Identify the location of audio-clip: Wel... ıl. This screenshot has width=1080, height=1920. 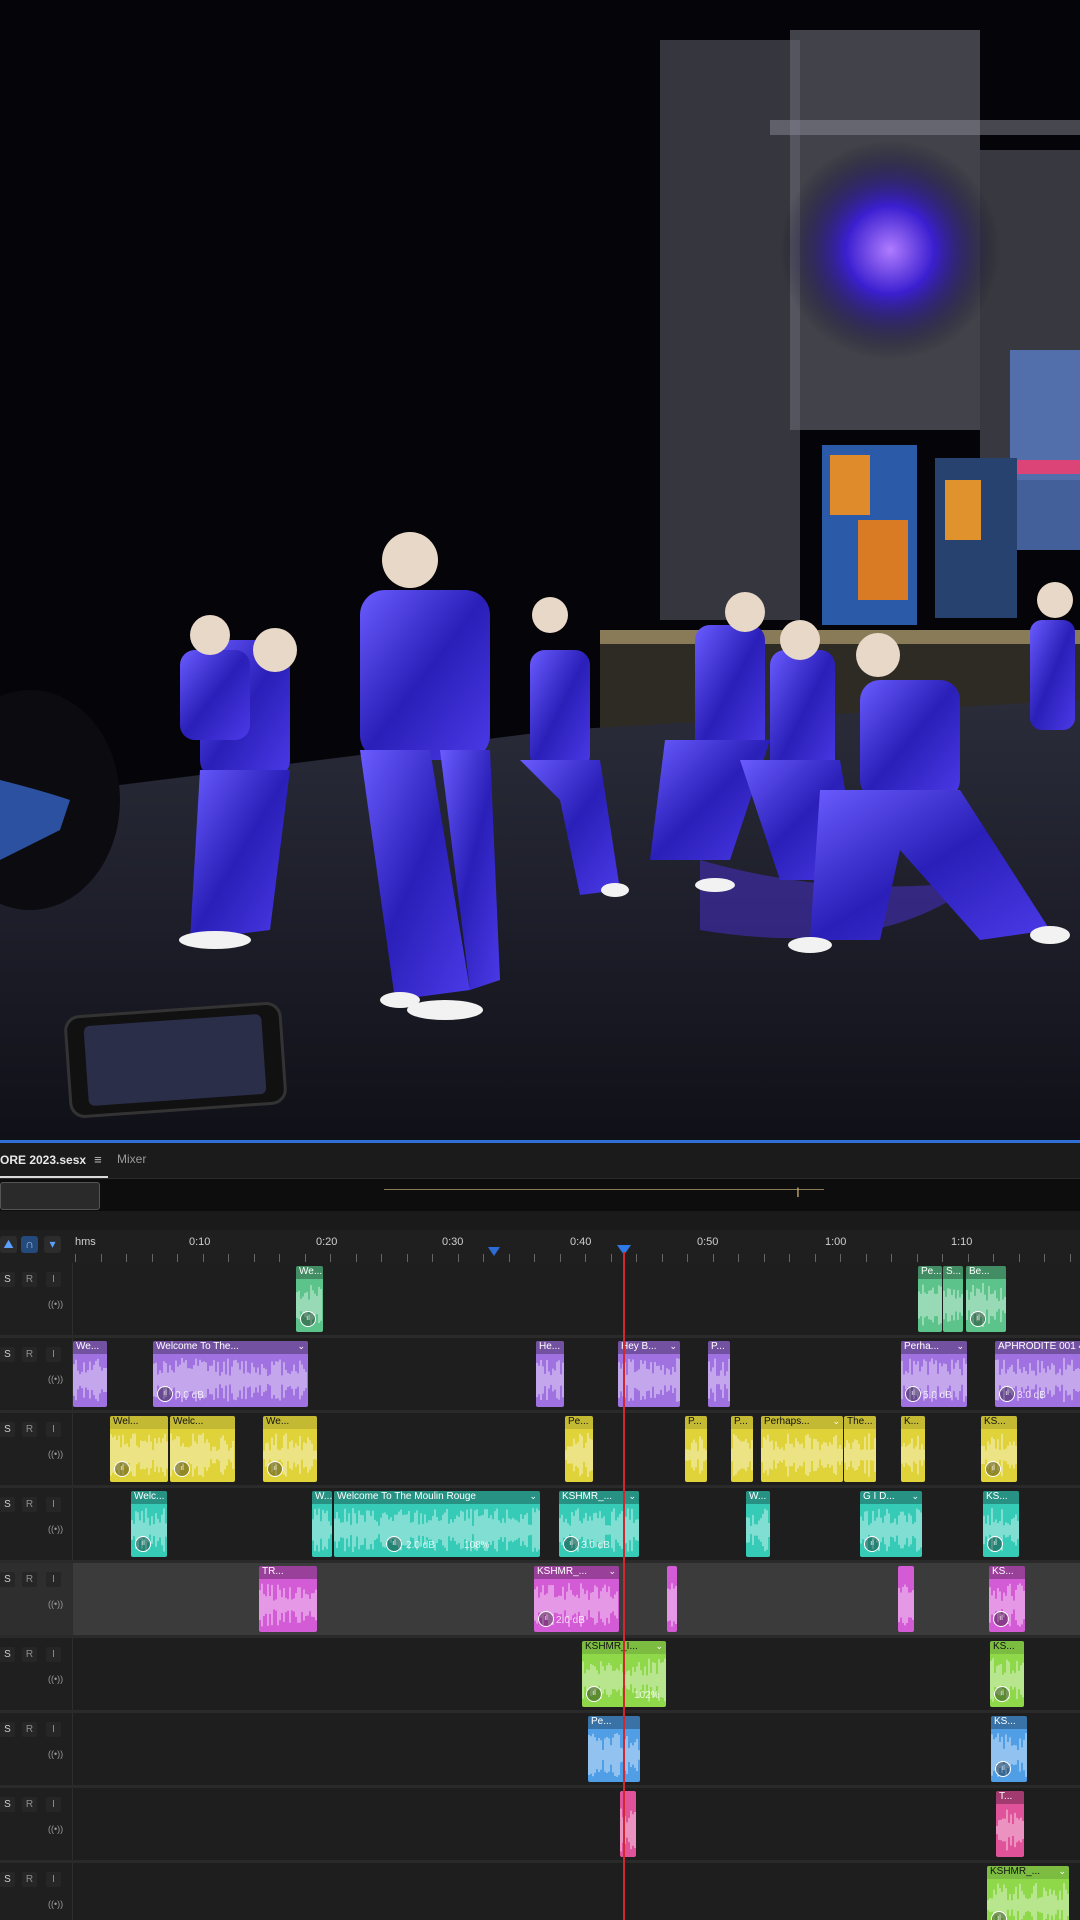
(139, 1449).